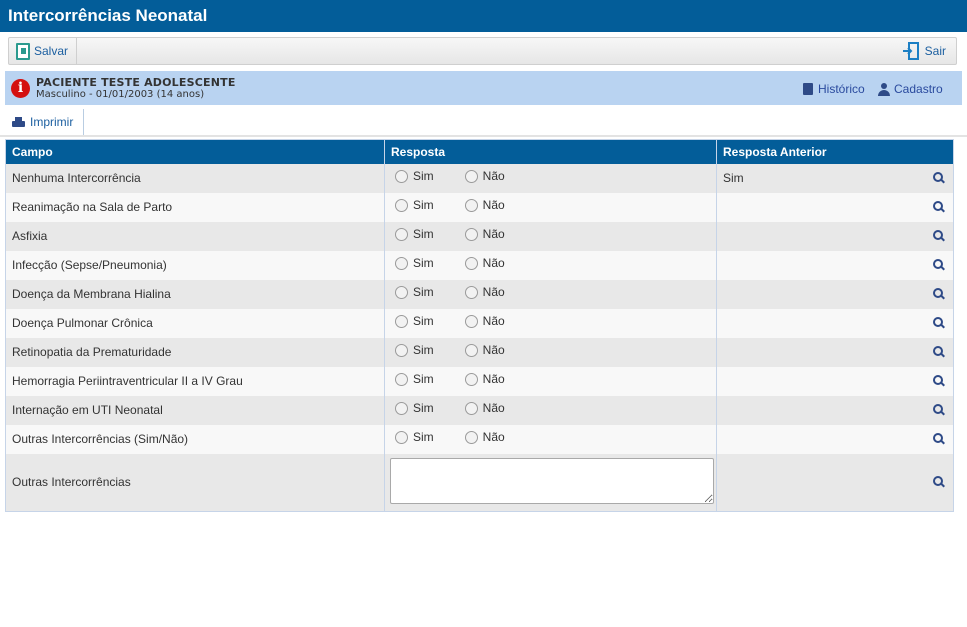  Describe the element at coordinates (924, 51) in the screenshot. I see `exit-button: Sair` at that location.